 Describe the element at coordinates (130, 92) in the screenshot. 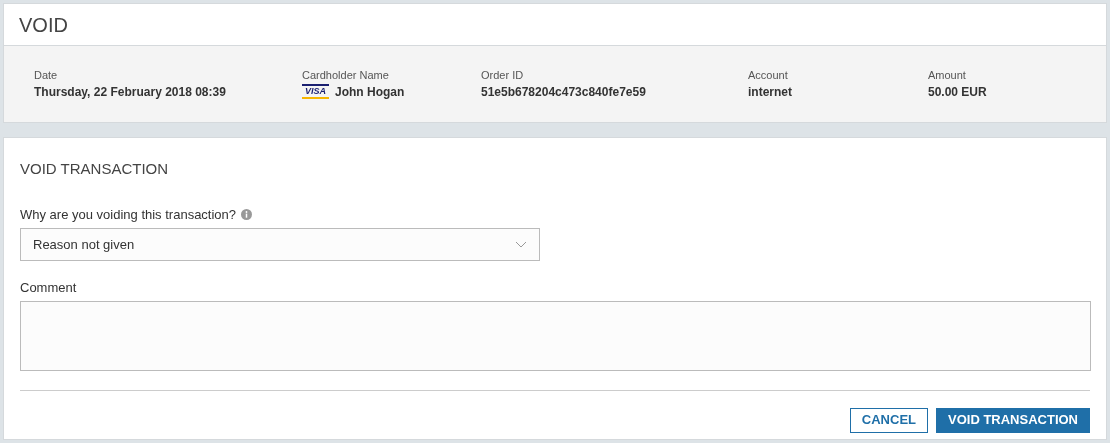

I see `field-value: Thursday, 22 February 2018 08:39` at that location.